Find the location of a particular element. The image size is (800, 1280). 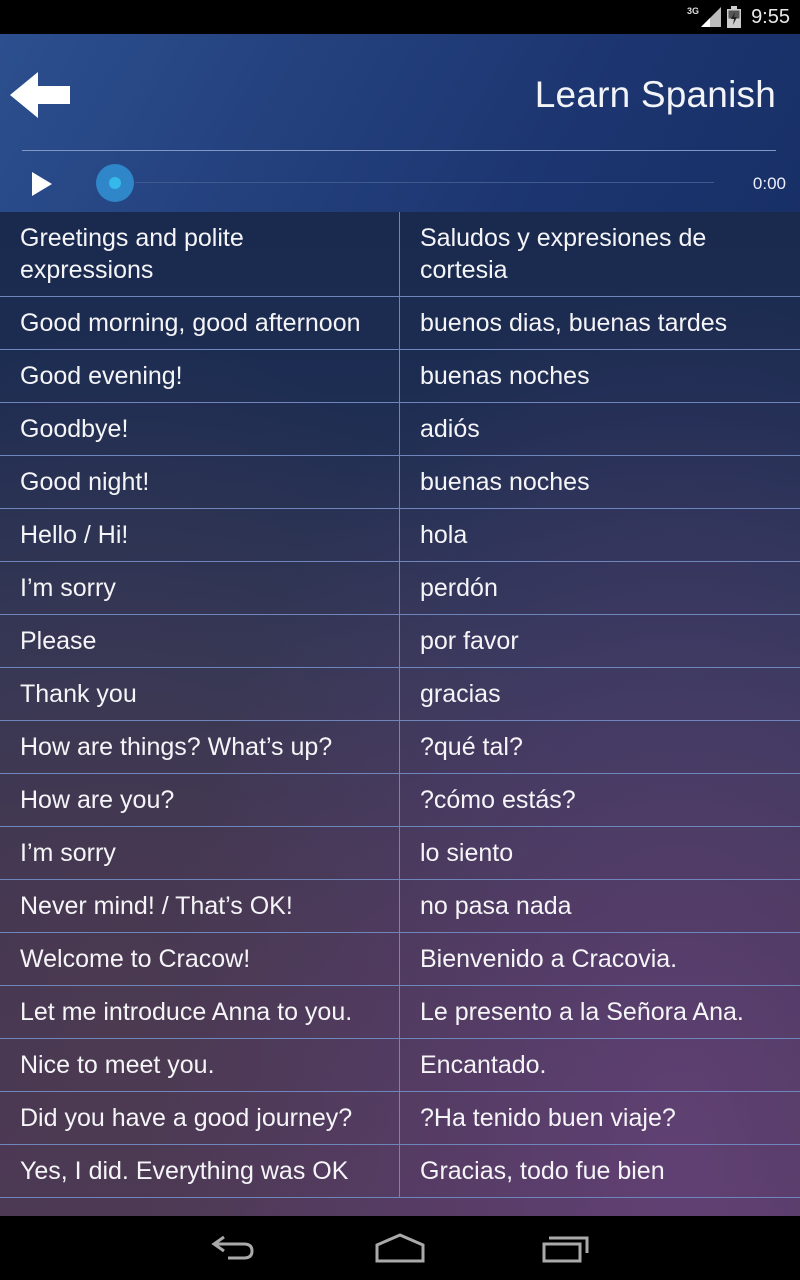

phrase-row: Goodbye! adiós is located at coordinates (400, 429).